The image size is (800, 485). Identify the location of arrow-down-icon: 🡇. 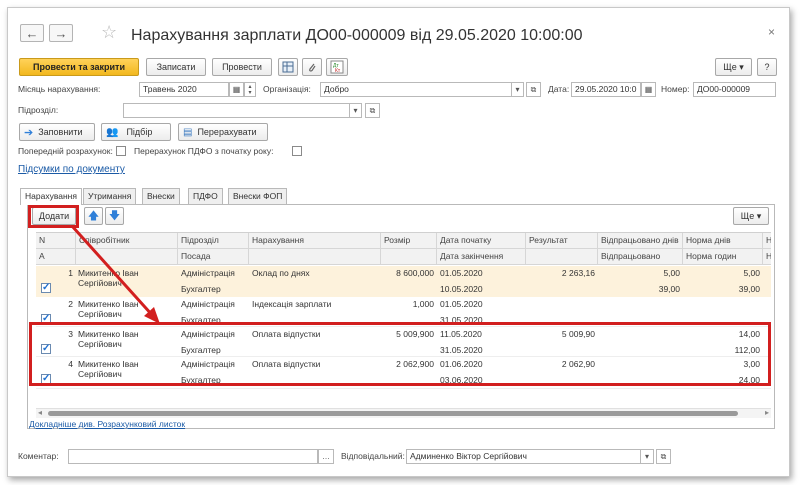
(114, 215).